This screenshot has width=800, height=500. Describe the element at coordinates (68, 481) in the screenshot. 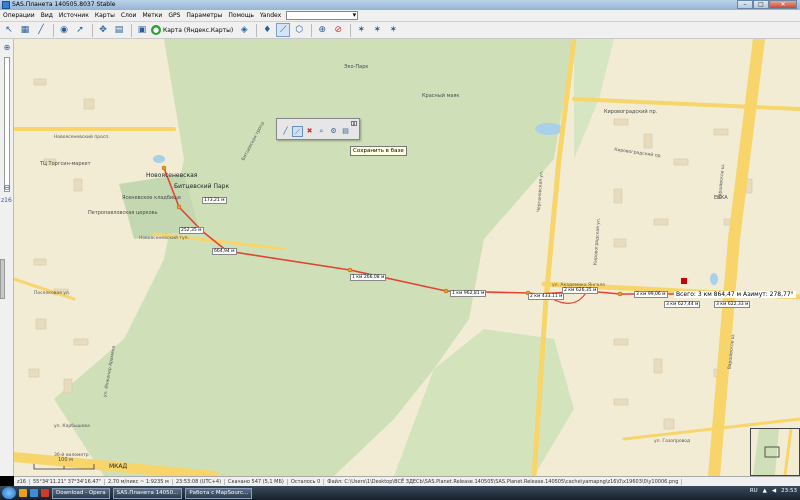

I see `status-coordinates: 55°34'11.21" 37°34'16.47"` at that location.